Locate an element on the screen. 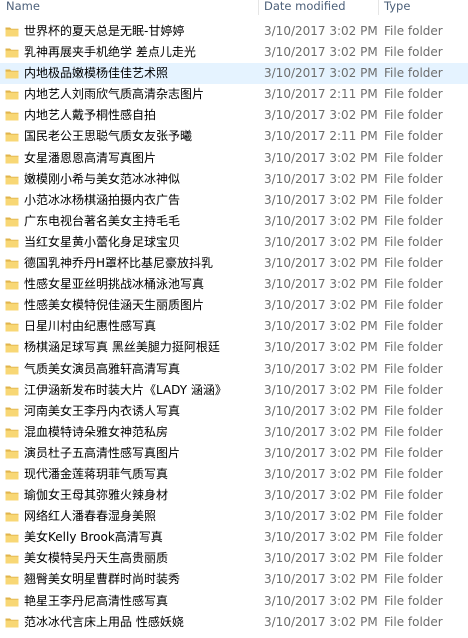 Image resolution: width=468 pixels, height=638 pixels. list-item: 瑜伽女王母其弥雅火辣身材 3/10/2017 3:02 PM File folder is located at coordinates (234, 495).